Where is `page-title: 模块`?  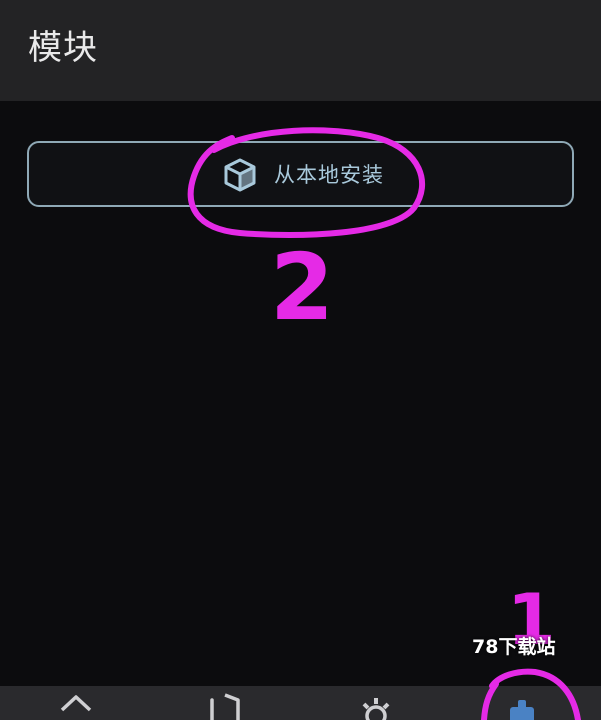 page-title: 模块 is located at coordinates (63, 48).